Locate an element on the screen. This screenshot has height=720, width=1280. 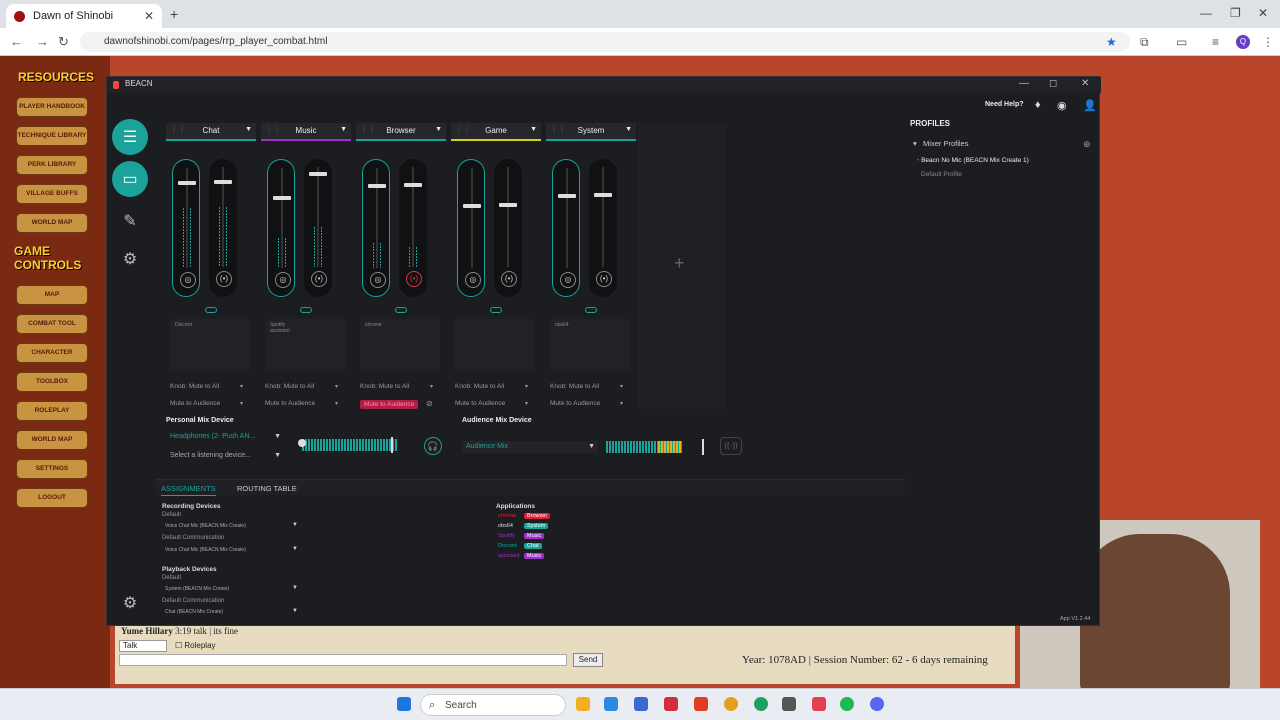
broadcast-icon: ((·)) is located at coordinates (731, 446).